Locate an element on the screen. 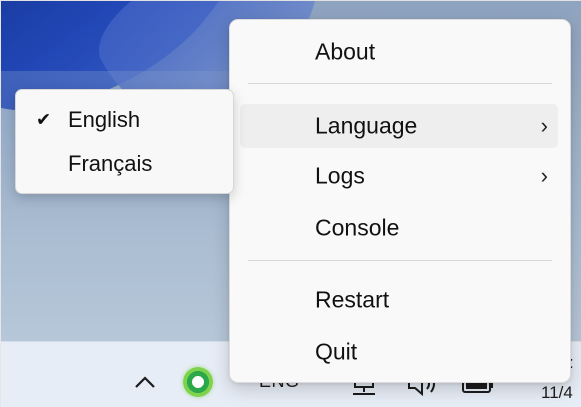  language-submenu: ✔ English Français is located at coordinates (124, 141).